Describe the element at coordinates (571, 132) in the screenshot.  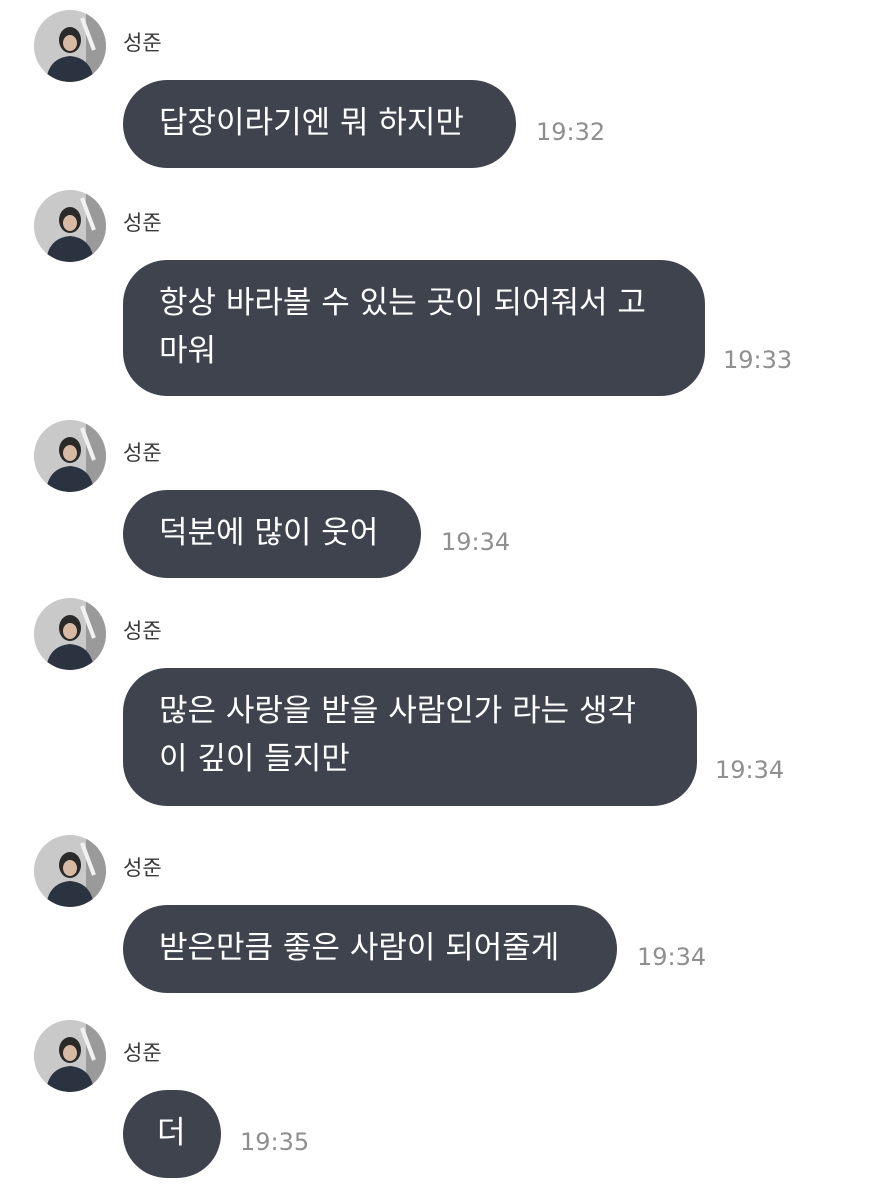
I see `message-time: 19:32` at that location.